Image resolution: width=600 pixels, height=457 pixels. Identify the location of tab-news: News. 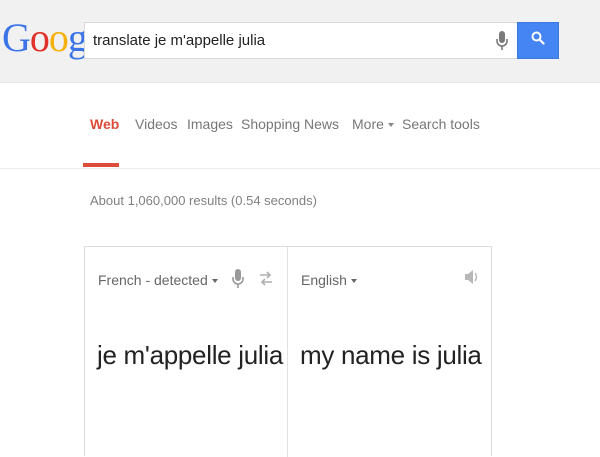
(321, 124).